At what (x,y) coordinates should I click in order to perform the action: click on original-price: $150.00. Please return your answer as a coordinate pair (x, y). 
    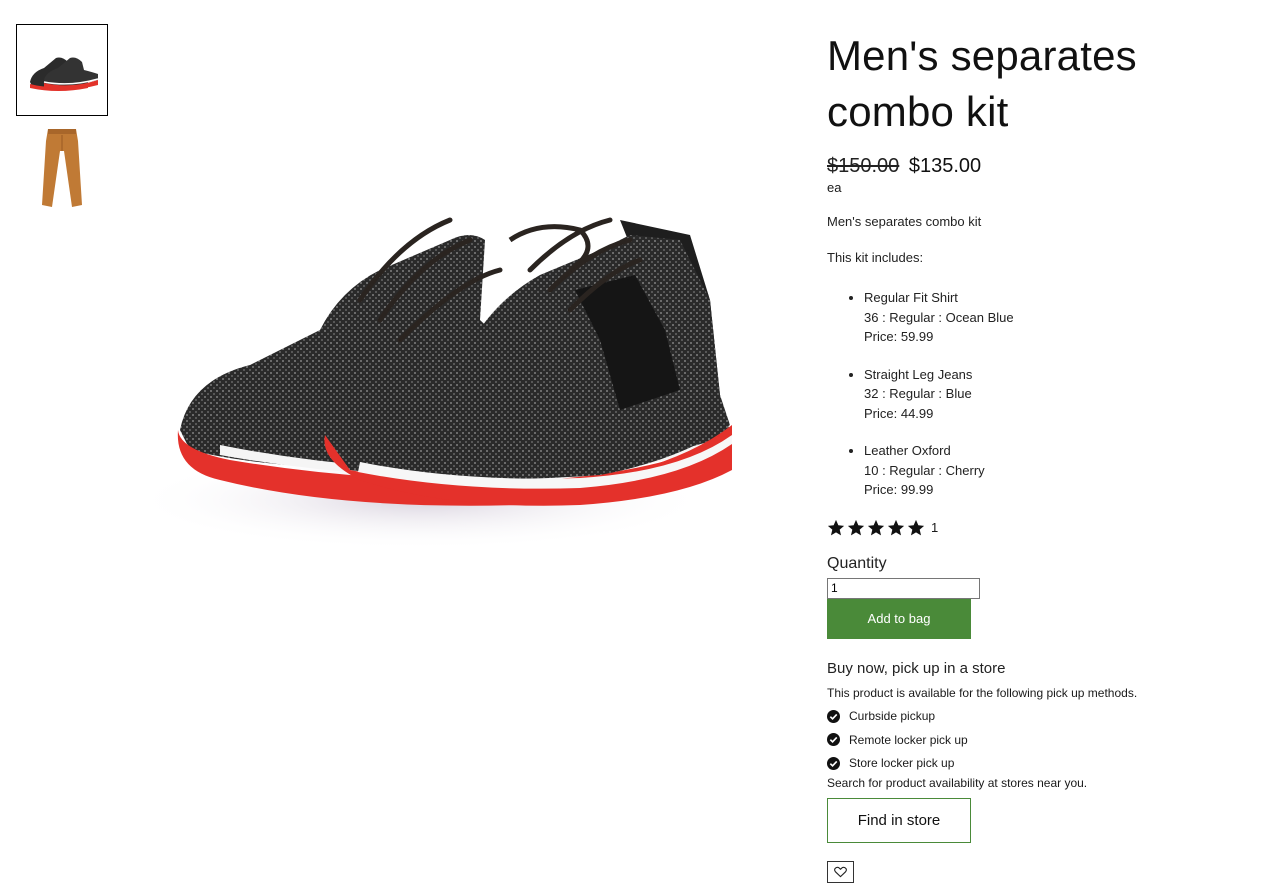
    Looking at the image, I should click on (863, 166).